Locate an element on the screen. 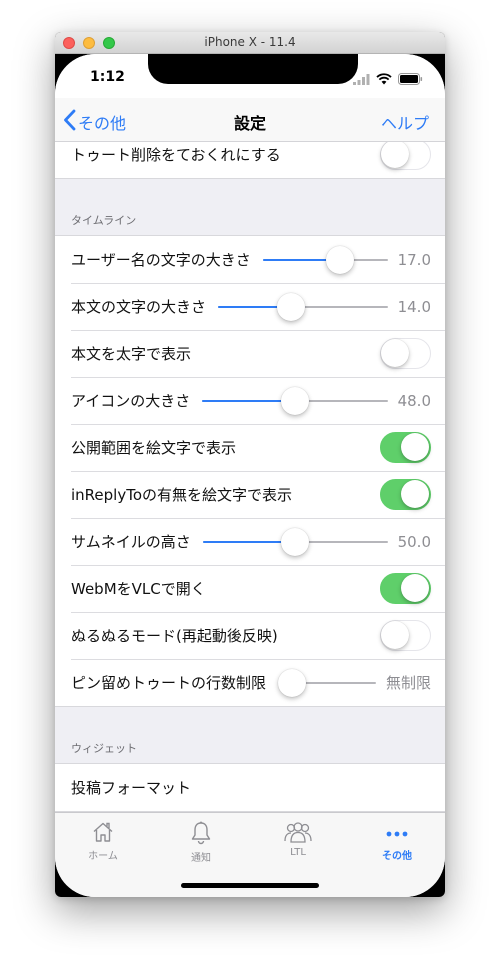 Image resolution: width=500 pixels, height=976 pixels. settings-row: ピン留めトゥートの行数制限 無制限 is located at coordinates (250, 682).